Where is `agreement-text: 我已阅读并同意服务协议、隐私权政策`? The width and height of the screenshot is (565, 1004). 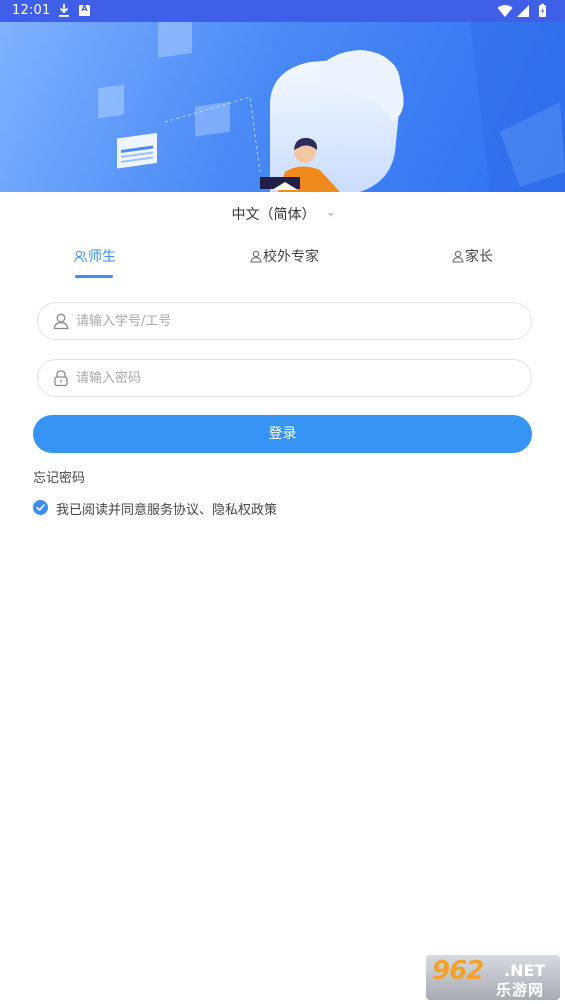 agreement-text: 我已阅读并同意服务协议、隐私权政策 is located at coordinates (166, 508).